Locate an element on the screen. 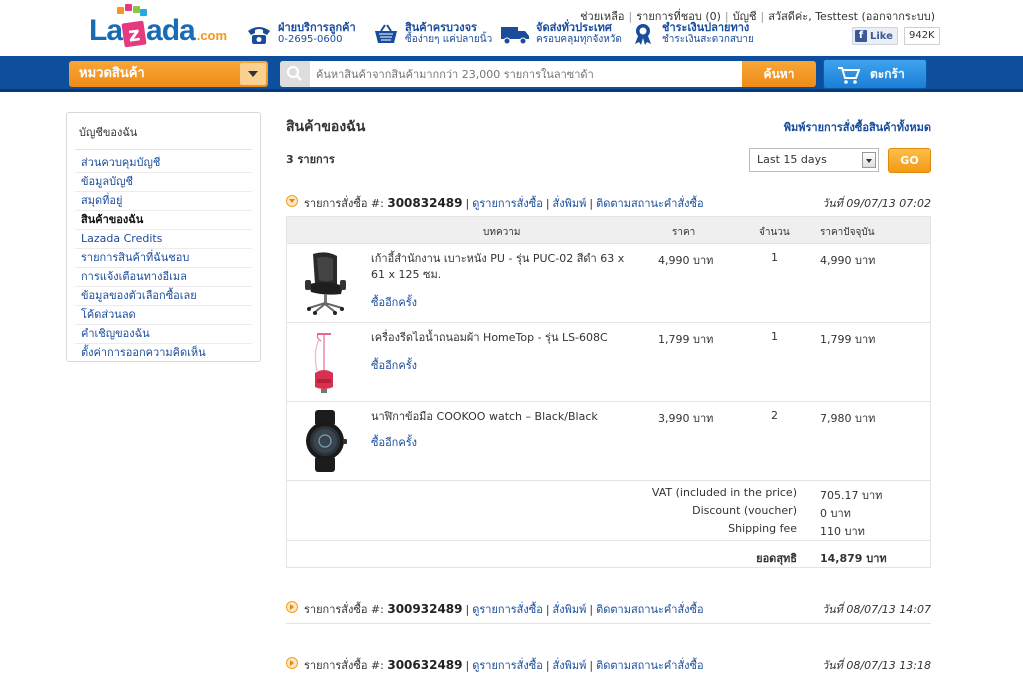 The width and height of the screenshot is (1023, 685). search-input is located at coordinates (526, 74).